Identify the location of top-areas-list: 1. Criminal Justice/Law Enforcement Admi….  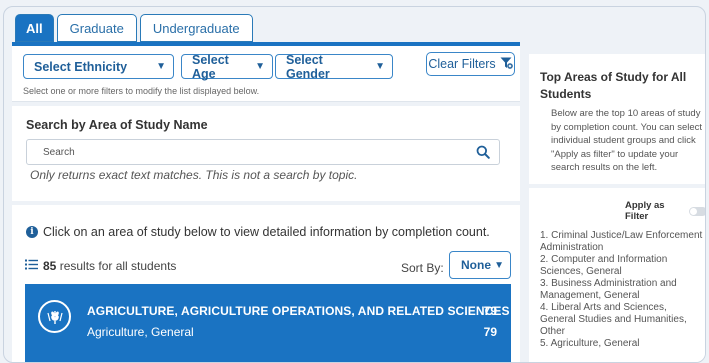
(622, 290).